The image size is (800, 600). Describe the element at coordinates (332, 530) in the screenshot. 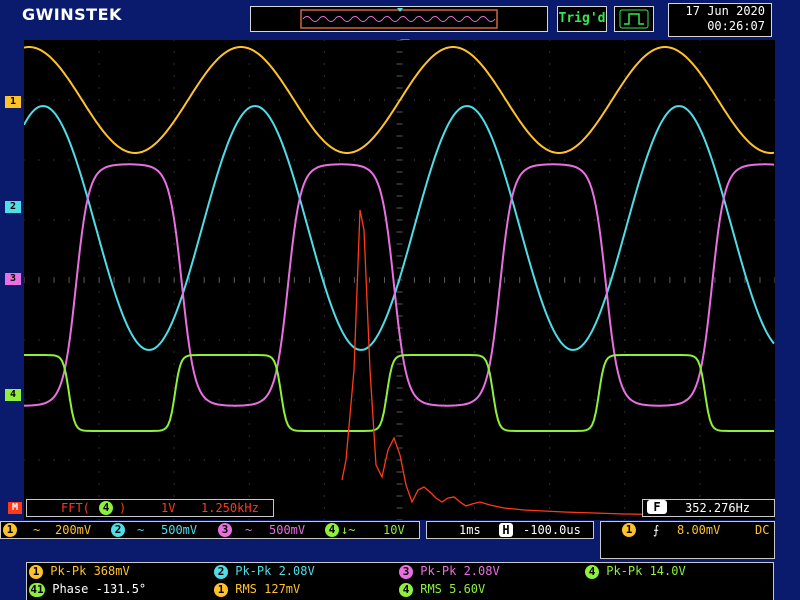

I see `ch4-badge: 4` at that location.